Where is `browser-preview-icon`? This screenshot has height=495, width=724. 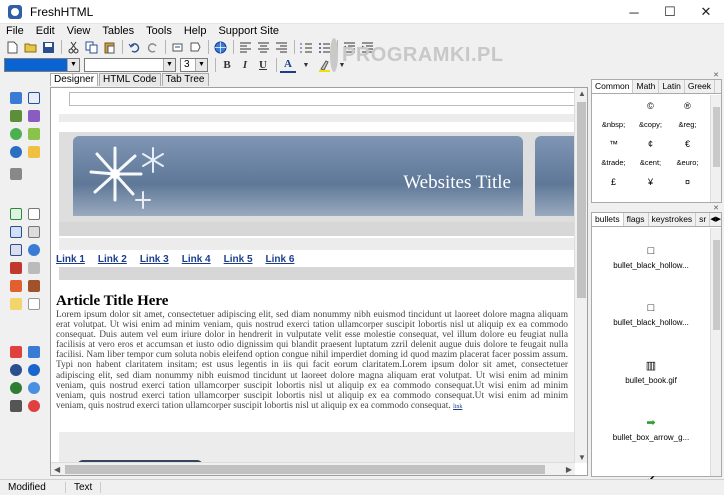 browser-preview-icon is located at coordinates (34, 388).